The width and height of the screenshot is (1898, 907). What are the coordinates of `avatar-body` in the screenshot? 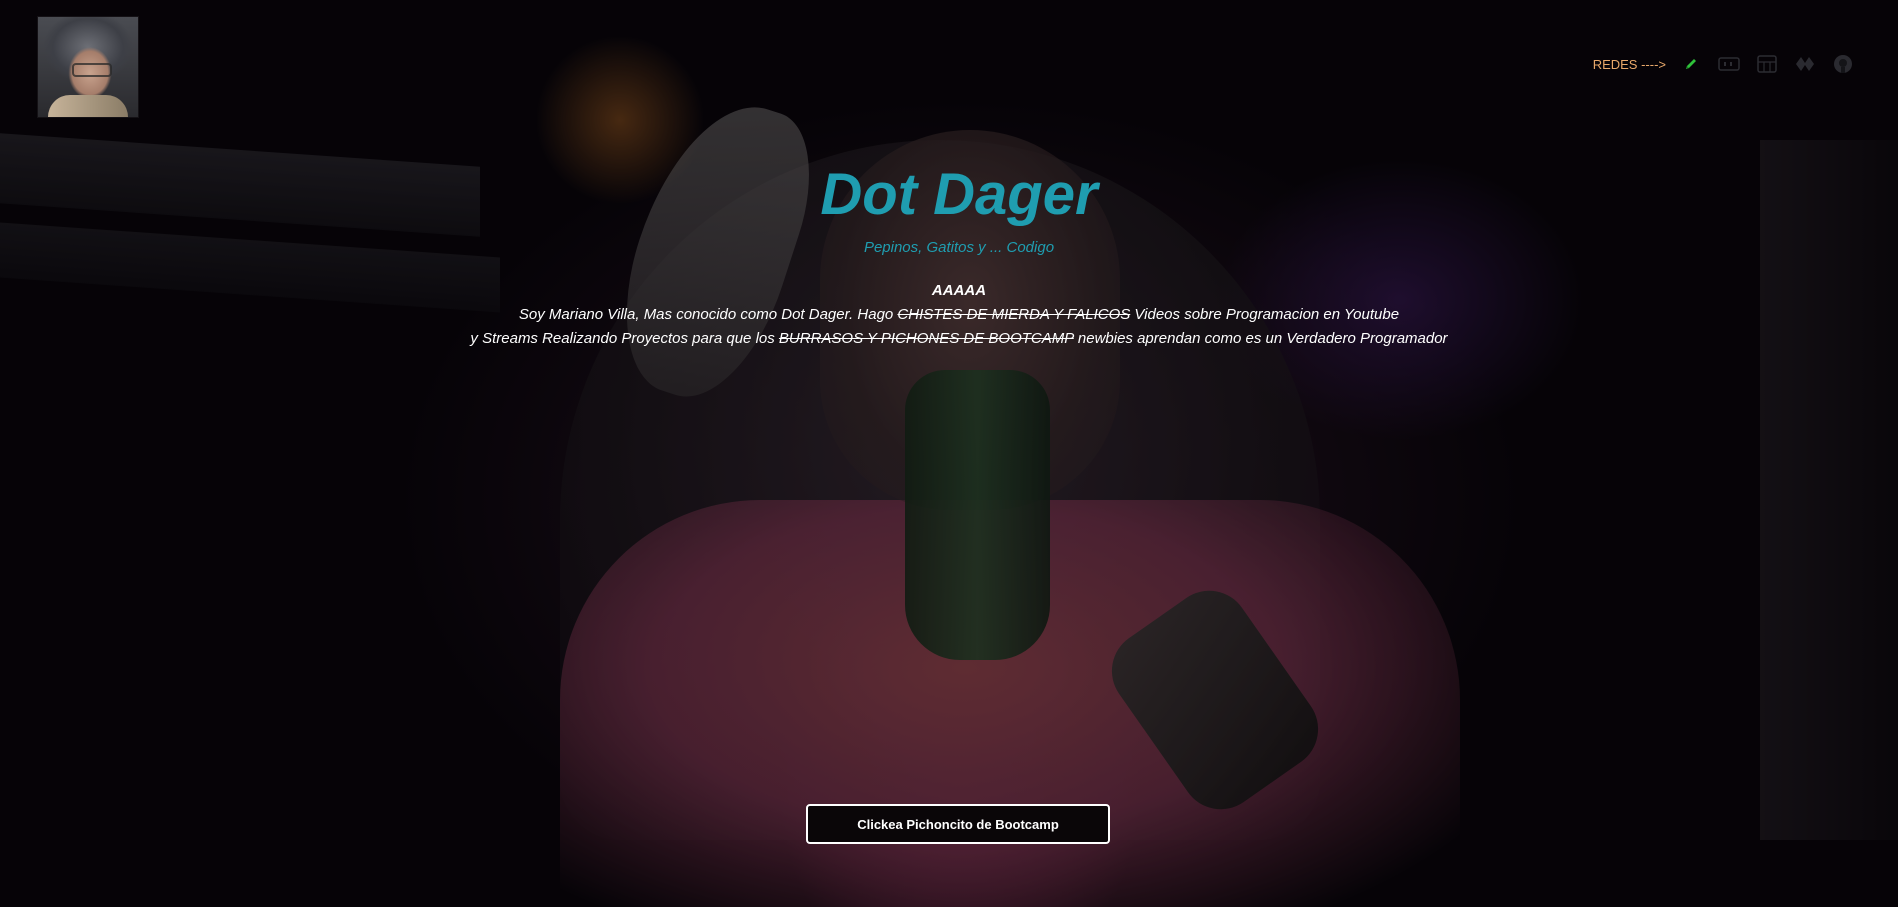 It's located at (88, 106).